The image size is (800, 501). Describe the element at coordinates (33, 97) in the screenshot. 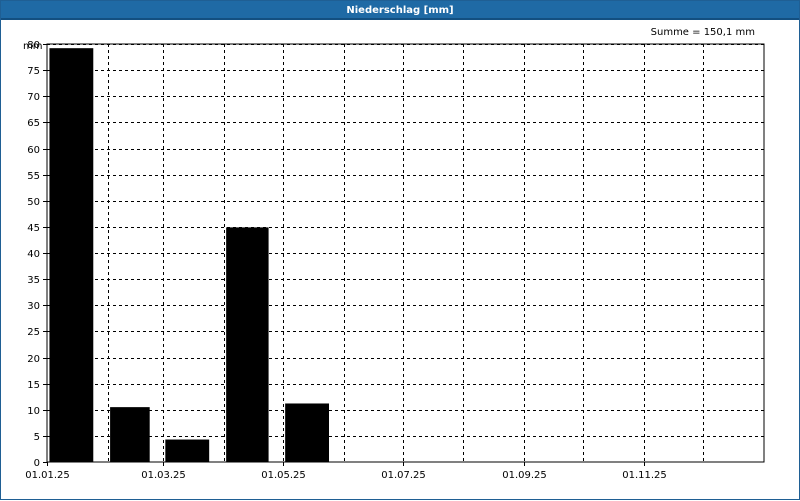

I see `y-tick-label: 70` at that location.